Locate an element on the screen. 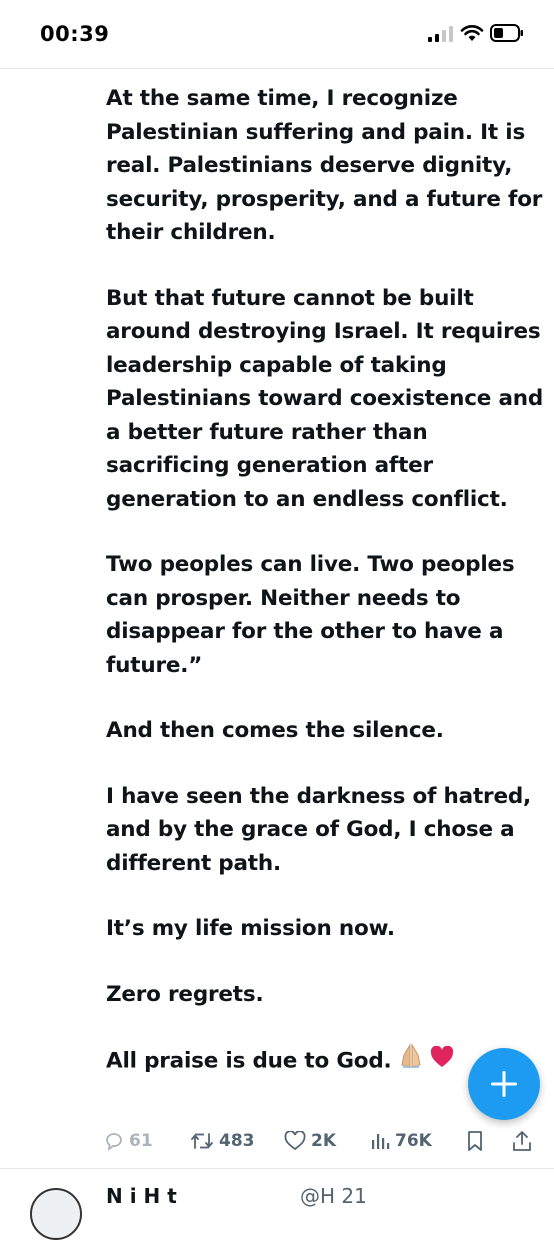  next-tweet-avatar is located at coordinates (56, 1214).